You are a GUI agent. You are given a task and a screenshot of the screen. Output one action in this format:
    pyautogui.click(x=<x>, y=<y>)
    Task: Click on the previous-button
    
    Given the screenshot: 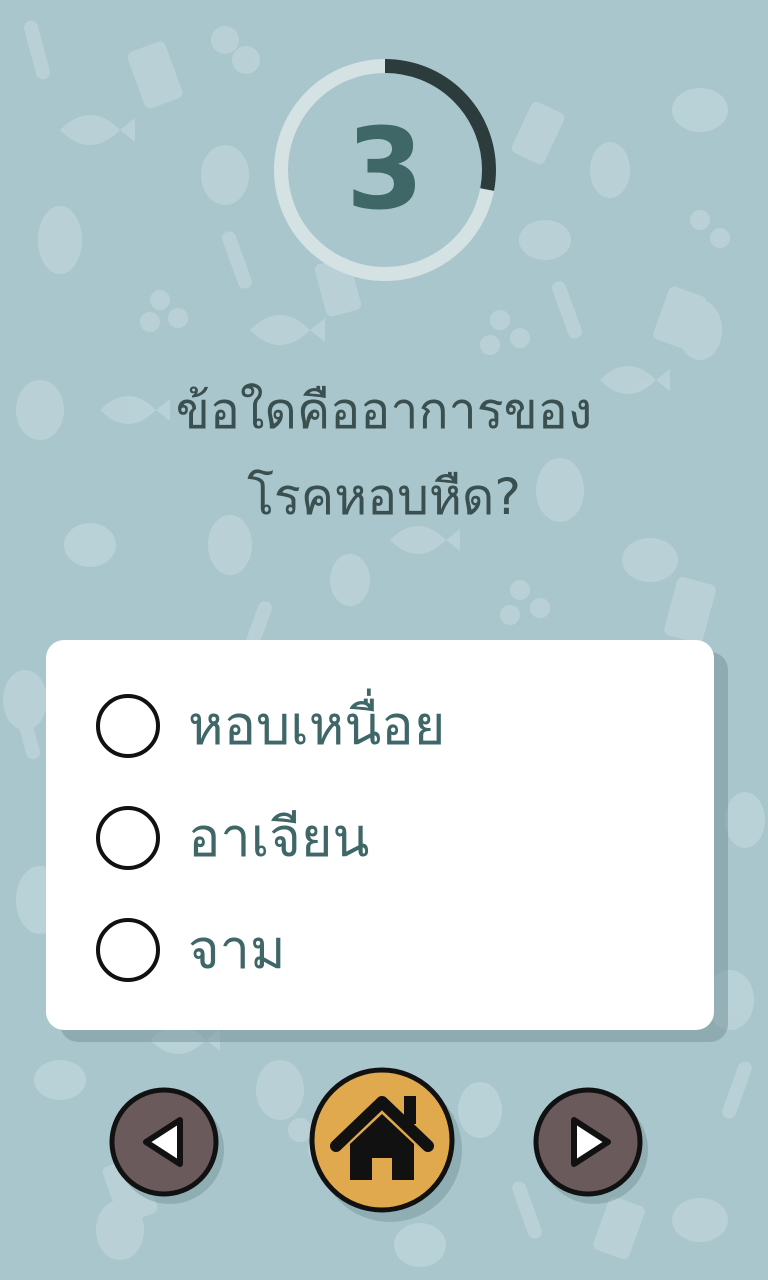 What is the action you would take?
    pyautogui.click(x=166, y=1146)
    